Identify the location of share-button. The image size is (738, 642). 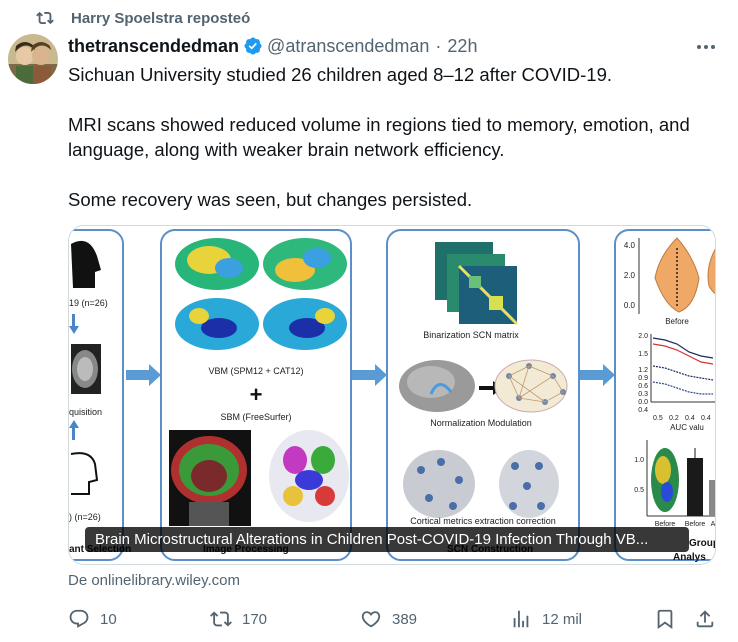
(705, 619).